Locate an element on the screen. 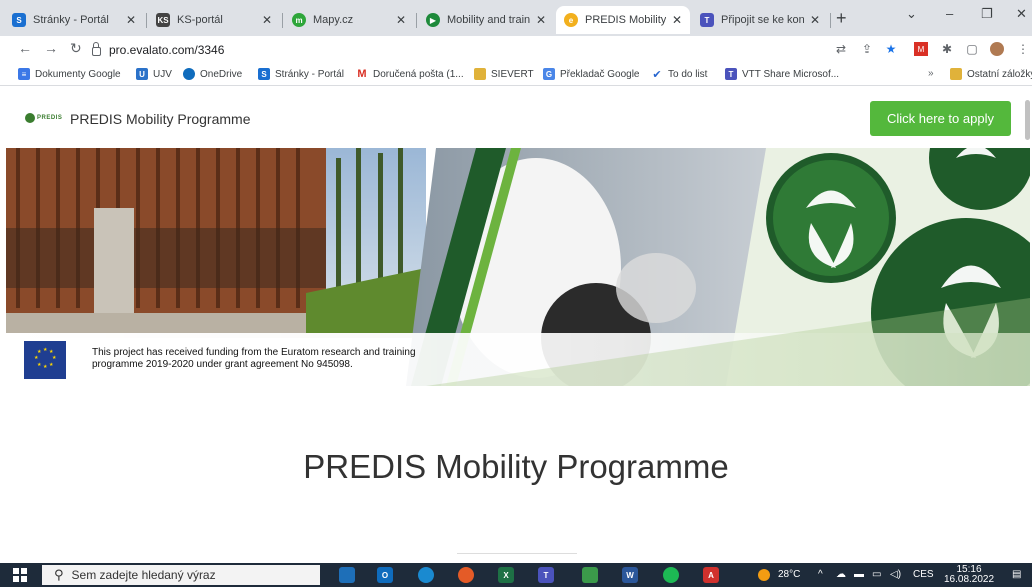  eu-flag-icon: ★ ★ ★ ★ ★ ★ ★ ★ is located at coordinates (45, 360).